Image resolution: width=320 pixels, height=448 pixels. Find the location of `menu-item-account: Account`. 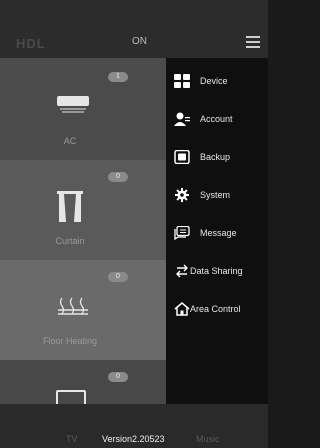

menu-item-account: Account is located at coordinates (217, 119).